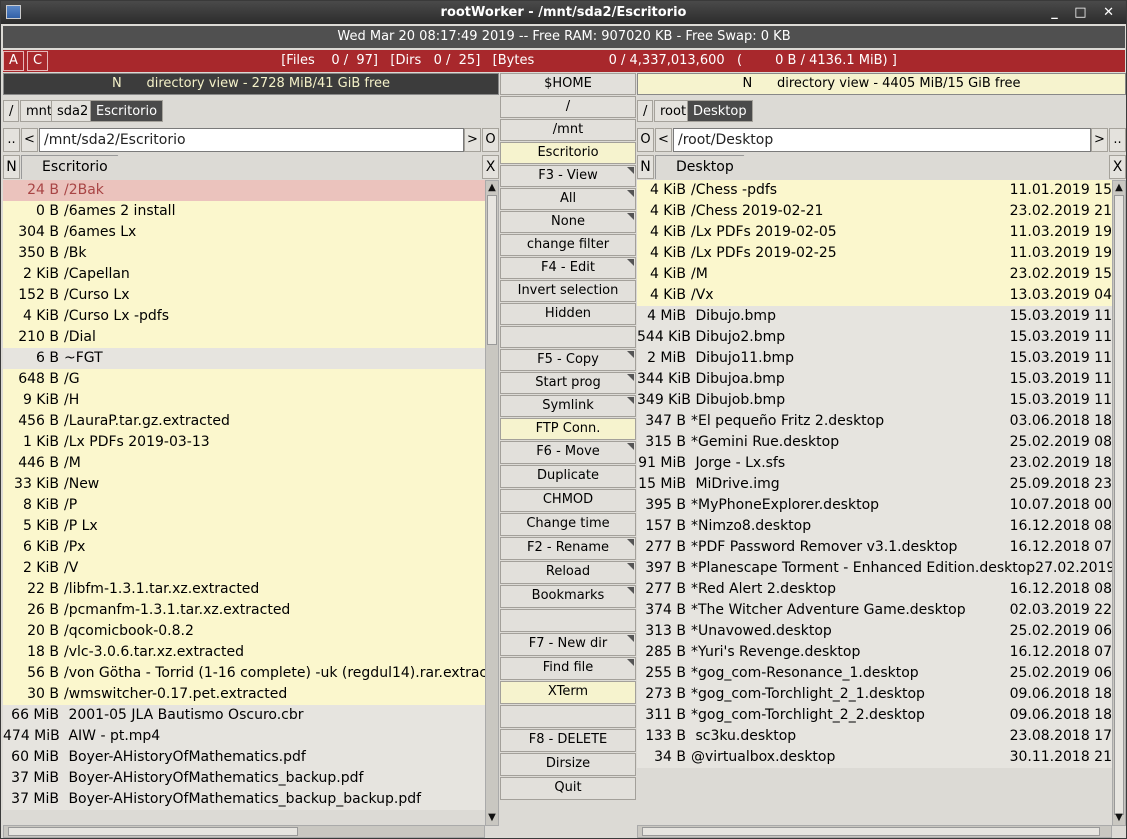 The image size is (1127, 839). Describe the element at coordinates (1117, 140) in the screenshot. I see `right-up-button: ..` at that location.